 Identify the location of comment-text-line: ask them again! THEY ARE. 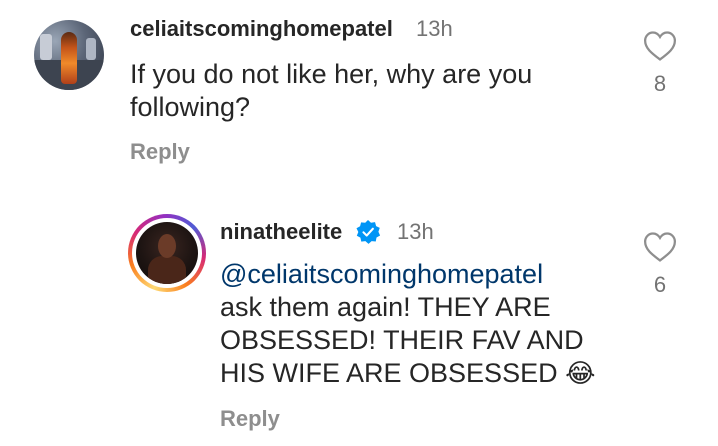
(385, 307).